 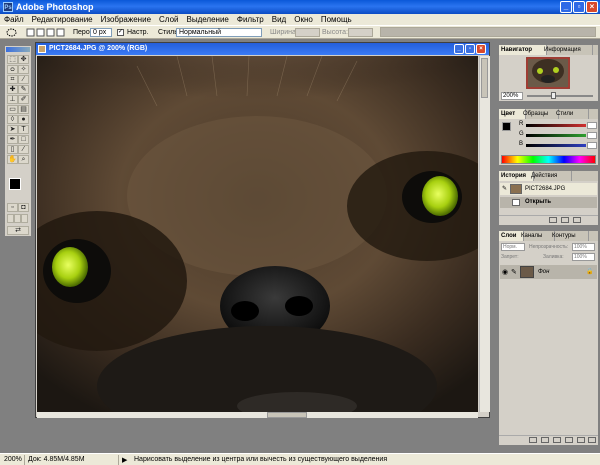 I want to click on doc-minimize-button: _, so click(x=459, y=49).